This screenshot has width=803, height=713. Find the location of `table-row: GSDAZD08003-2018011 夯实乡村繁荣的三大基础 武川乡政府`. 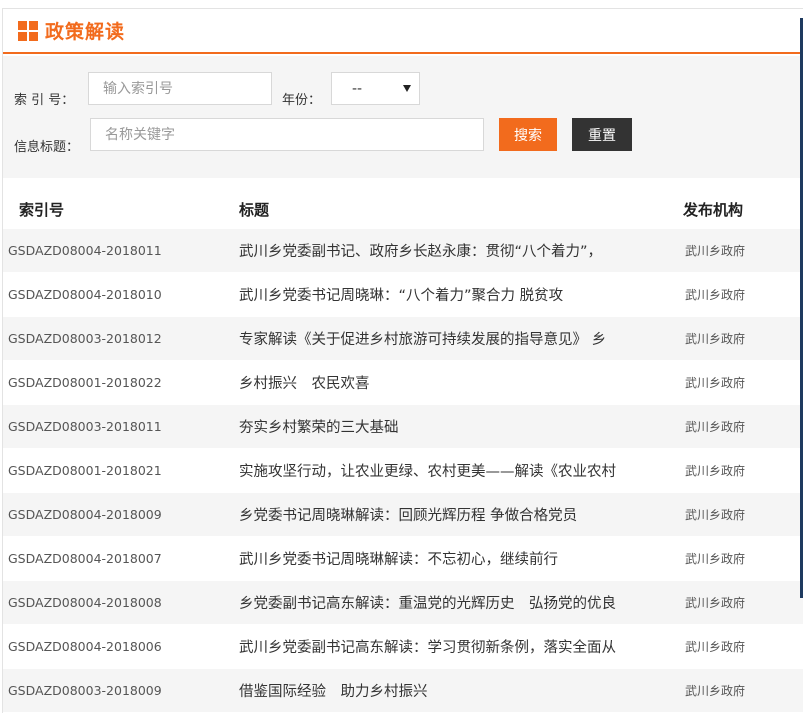

table-row: GSDAZD08003-2018011 夯实乡村繁荣的三大基础 武川乡政府 is located at coordinates (403, 427).